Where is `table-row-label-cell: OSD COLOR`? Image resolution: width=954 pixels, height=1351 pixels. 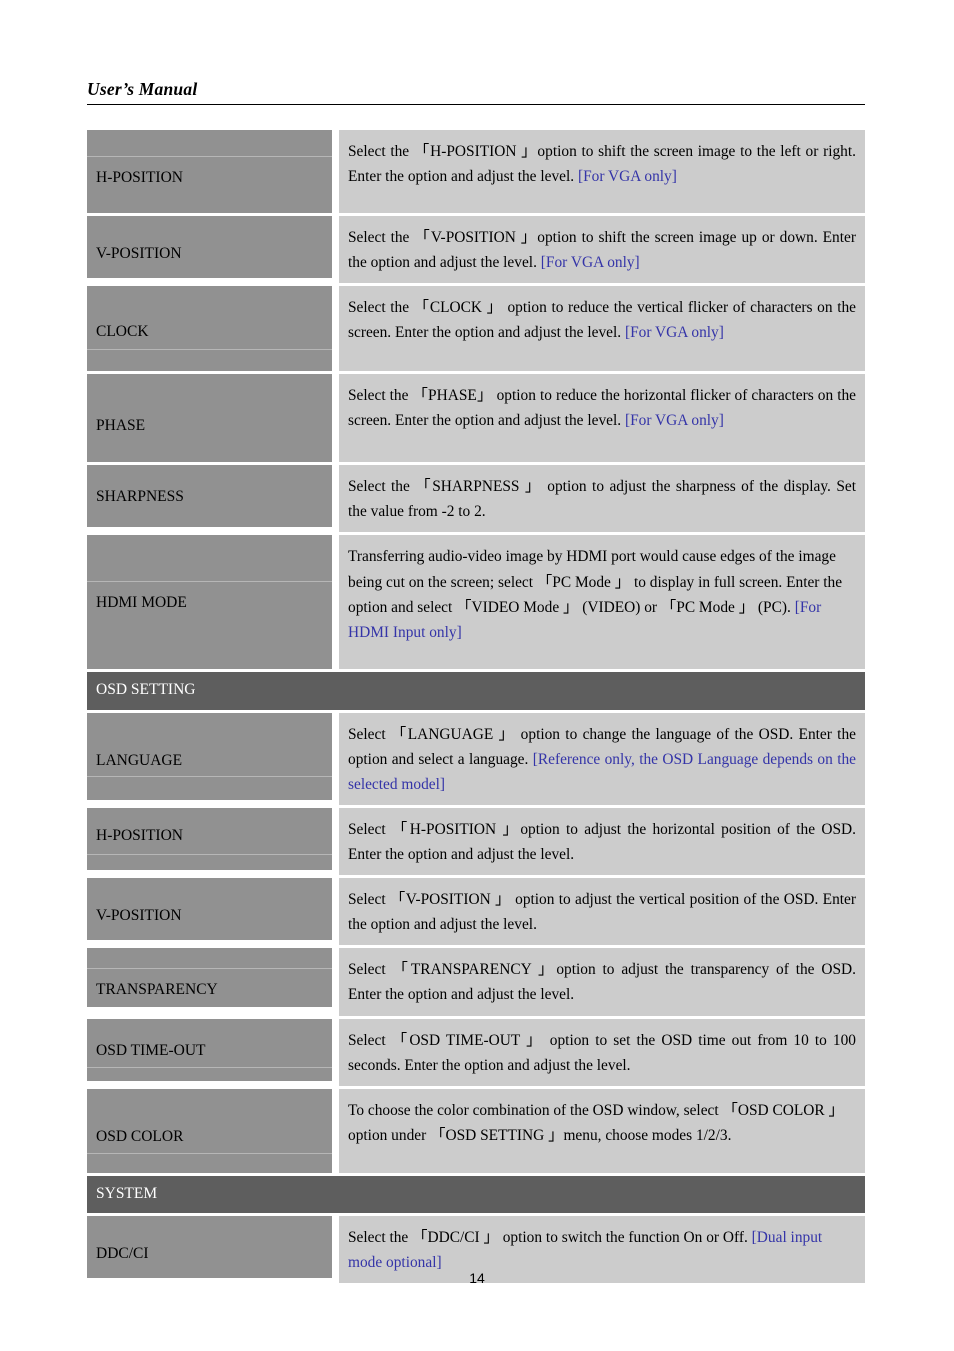
table-row-label-cell: OSD COLOR is located at coordinates (209, 1130).